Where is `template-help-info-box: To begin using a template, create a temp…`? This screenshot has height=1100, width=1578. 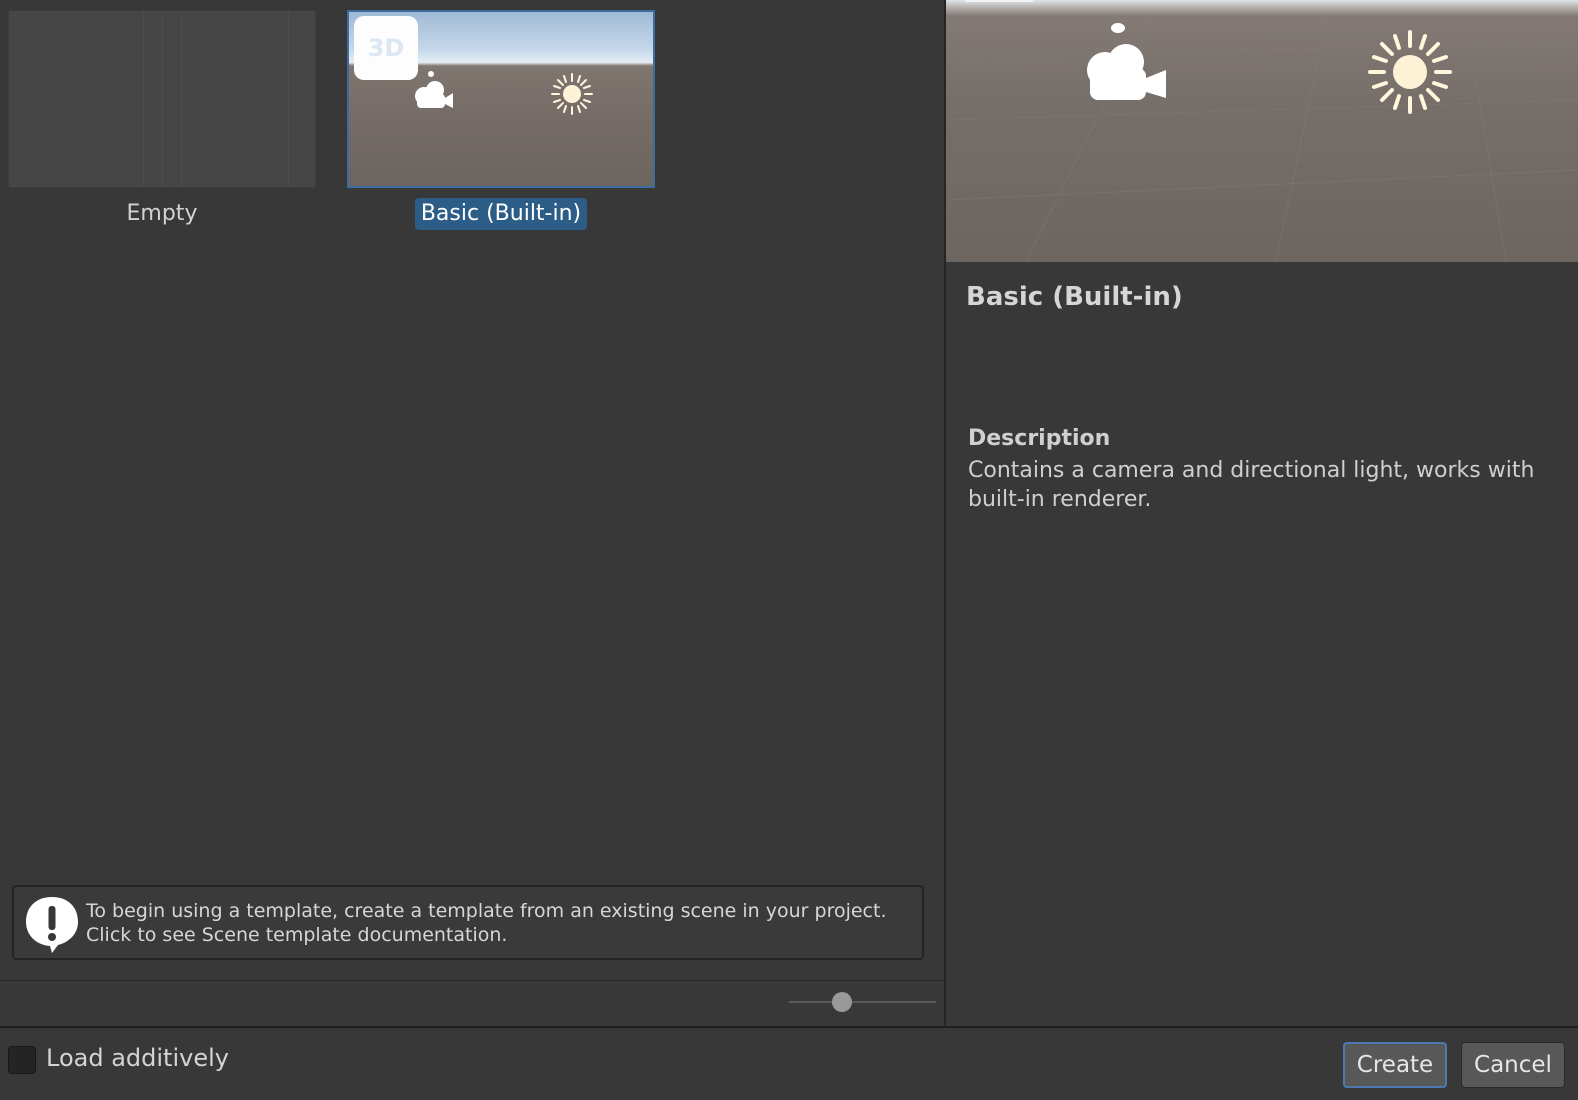
template-help-info-box: To begin using a template, create a temp… is located at coordinates (468, 922).